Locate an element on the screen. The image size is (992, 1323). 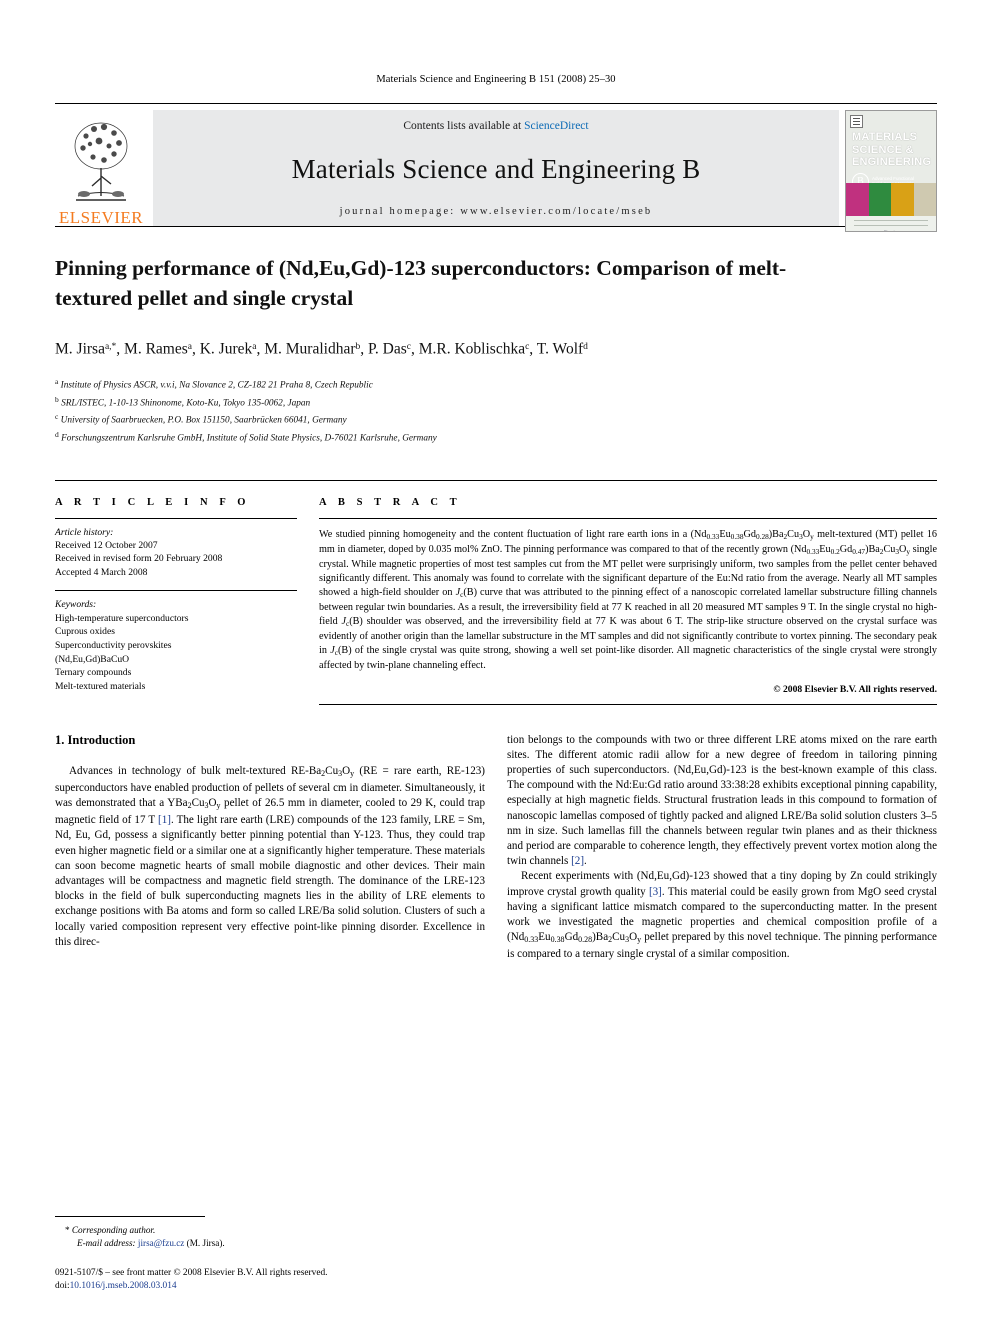
cover-title: MATERIALS SCIENCE & ENGINEERING is located at coordinates (892, 149).